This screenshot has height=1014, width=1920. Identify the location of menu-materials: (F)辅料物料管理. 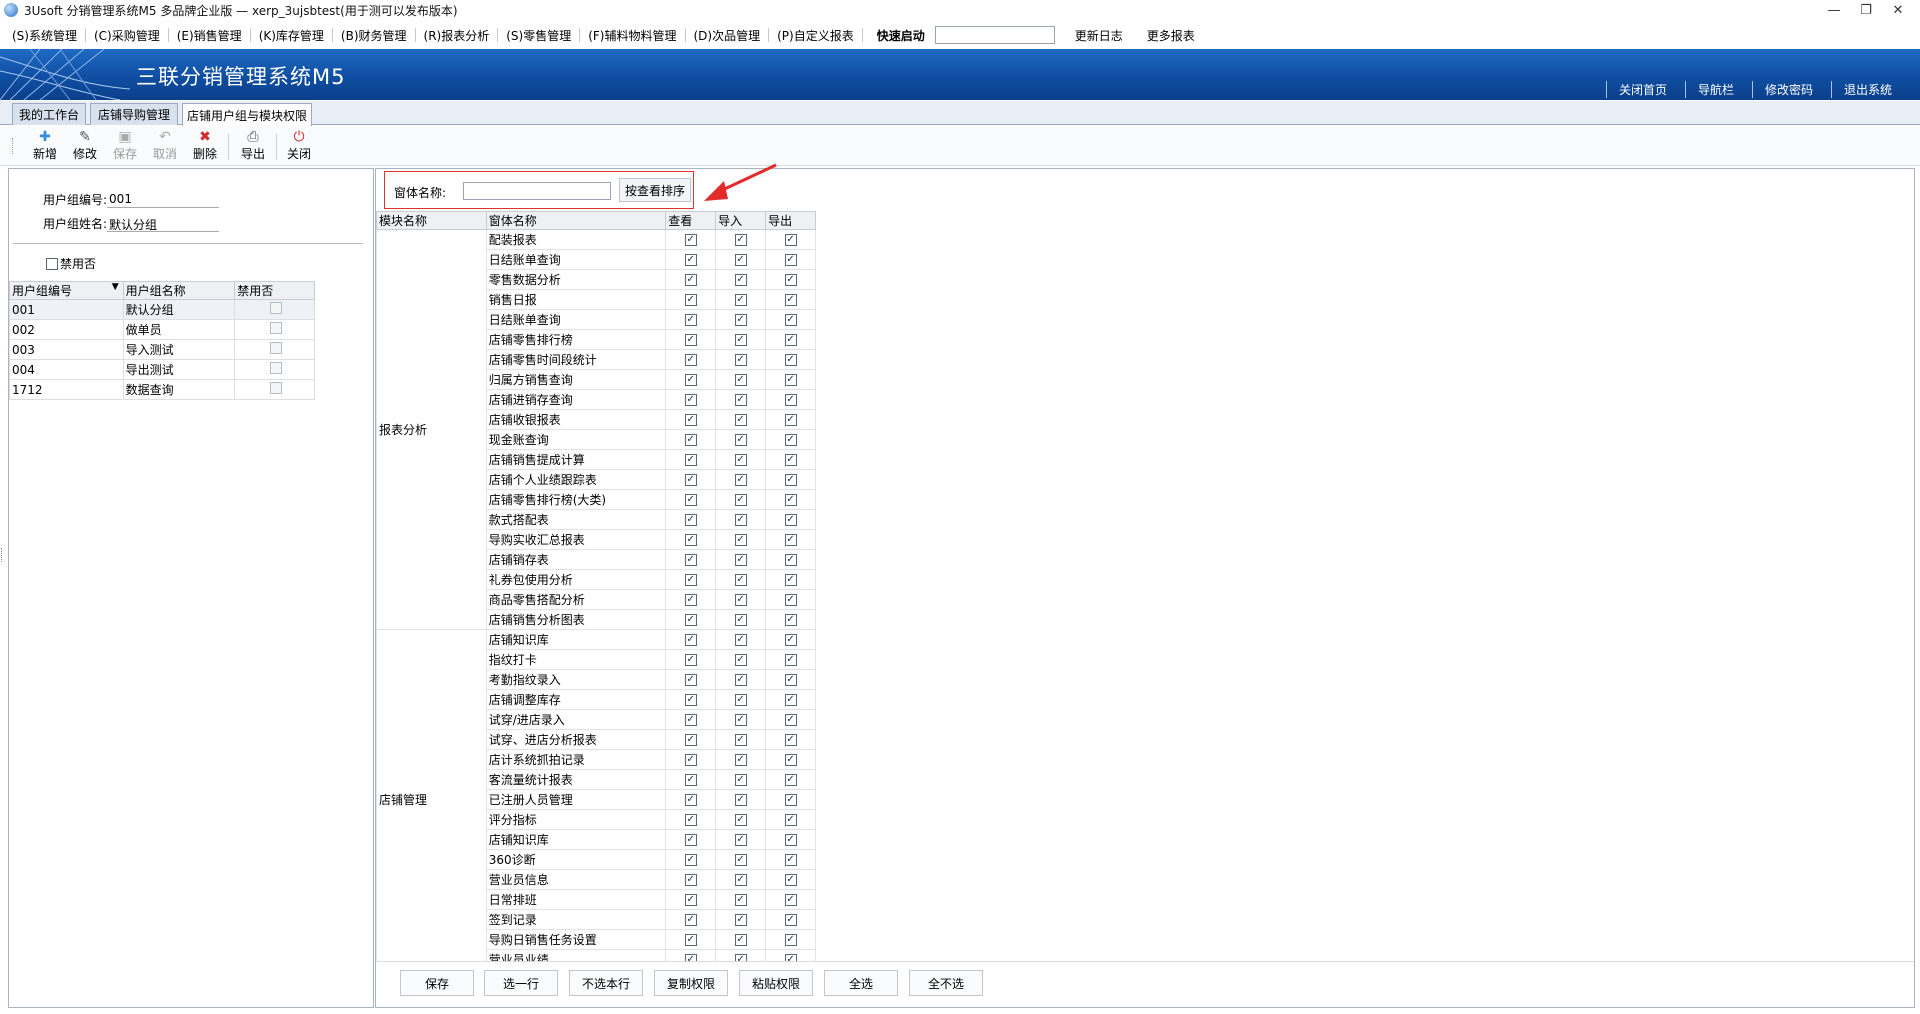
(632, 35).